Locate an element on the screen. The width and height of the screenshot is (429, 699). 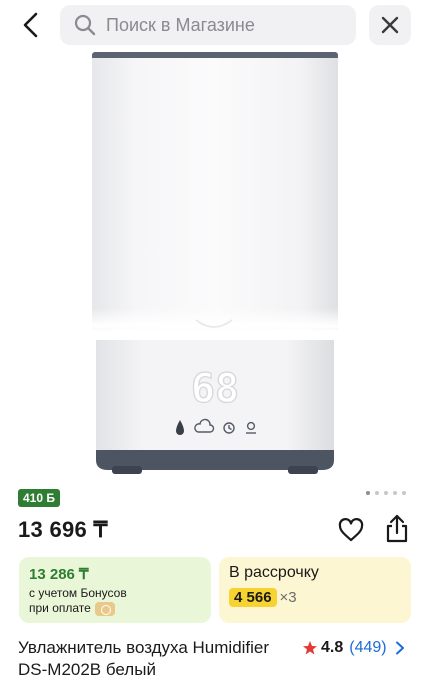
close-button is located at coordinates (390, 25).